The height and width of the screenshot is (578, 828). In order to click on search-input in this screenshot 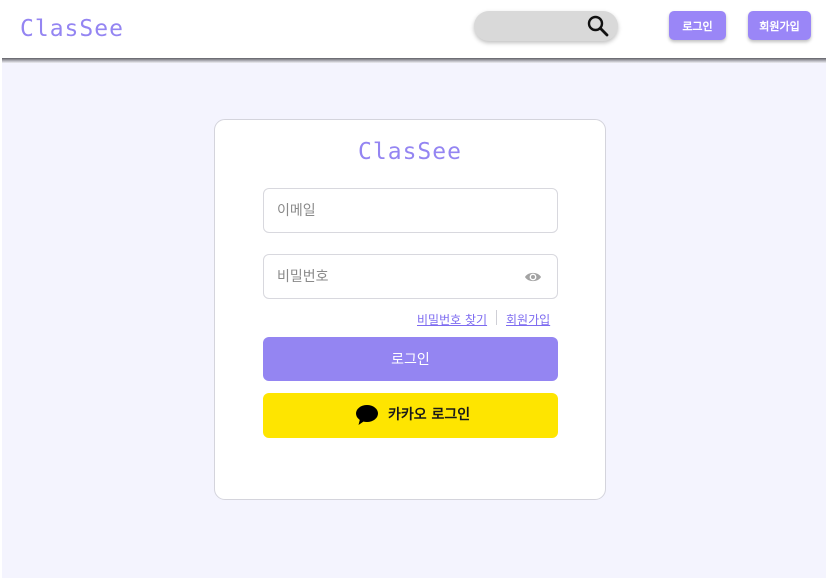, I will do `click(534, 26)`.